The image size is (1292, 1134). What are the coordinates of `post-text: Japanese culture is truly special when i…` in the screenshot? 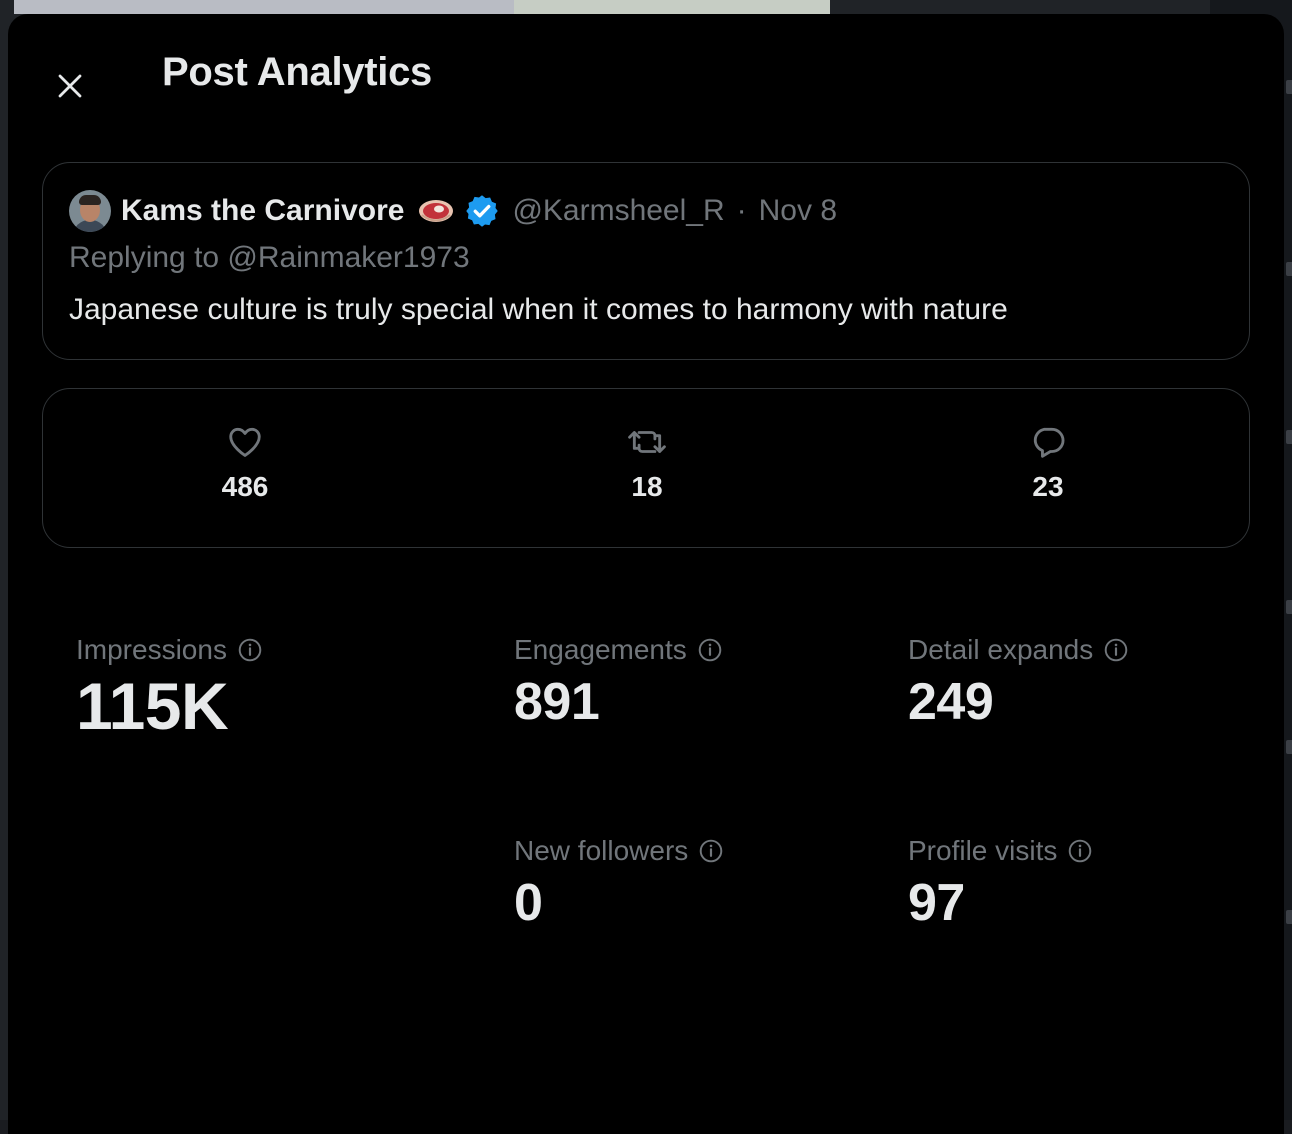 It's located at (538, 310).